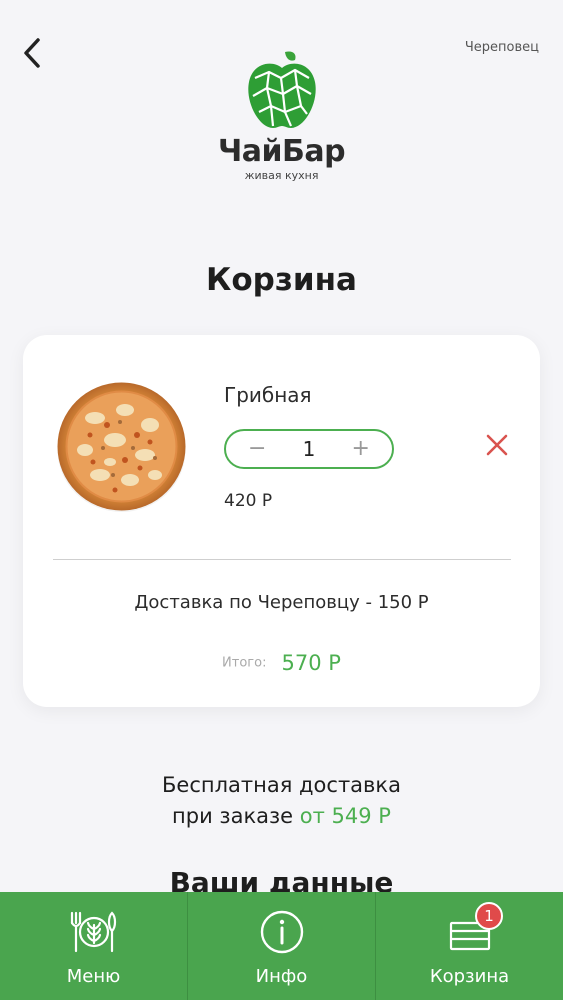 The width and height of the screenshot is (563, 1000). What do you see at coordinates (268, 395) in the screenshot?
I see `item-name: Грибная` at bounding box center [268, 395].